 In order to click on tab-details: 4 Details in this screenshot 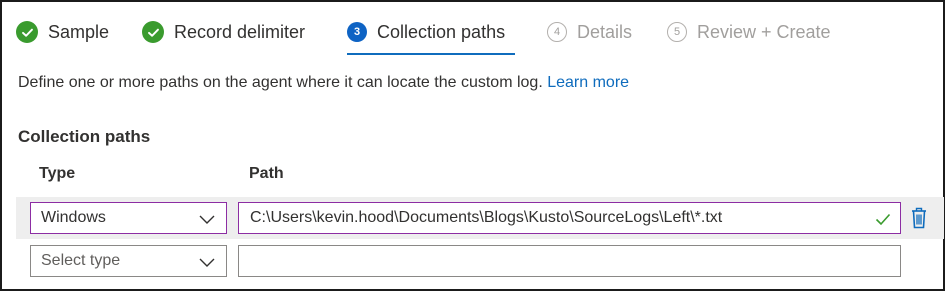, I will do `click(589, 37)`.